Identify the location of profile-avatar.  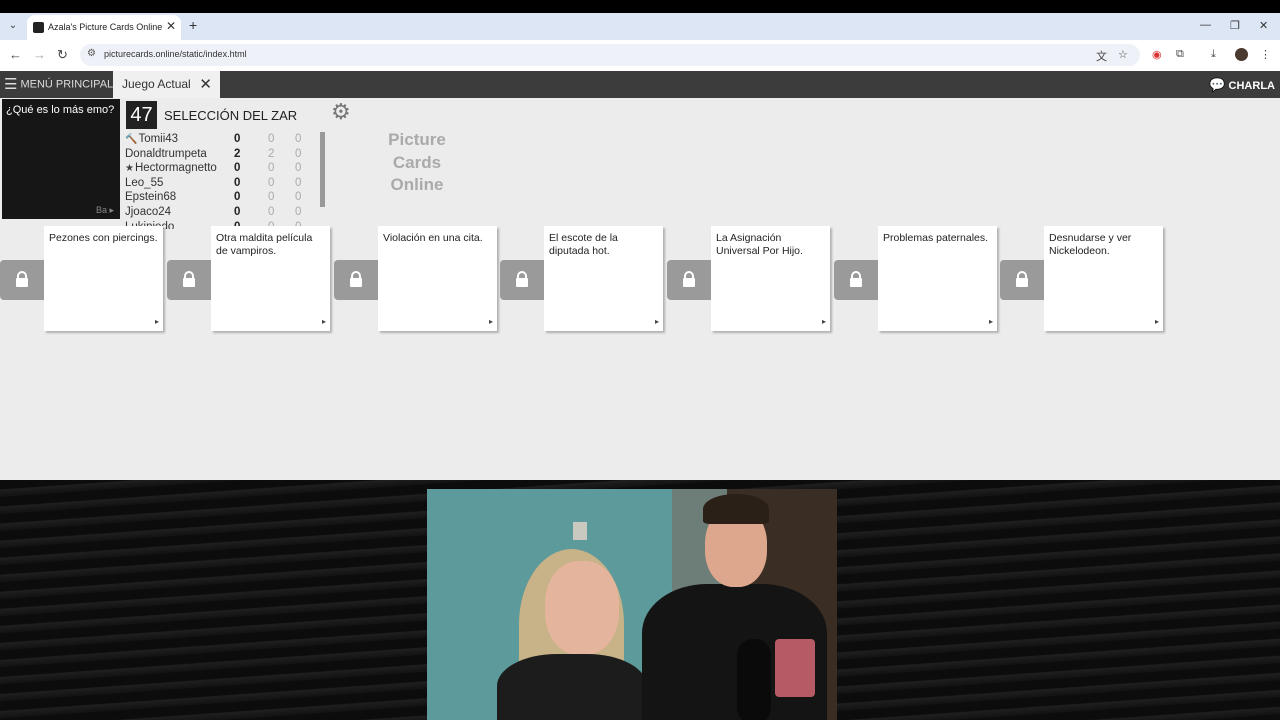
(1241, 54).